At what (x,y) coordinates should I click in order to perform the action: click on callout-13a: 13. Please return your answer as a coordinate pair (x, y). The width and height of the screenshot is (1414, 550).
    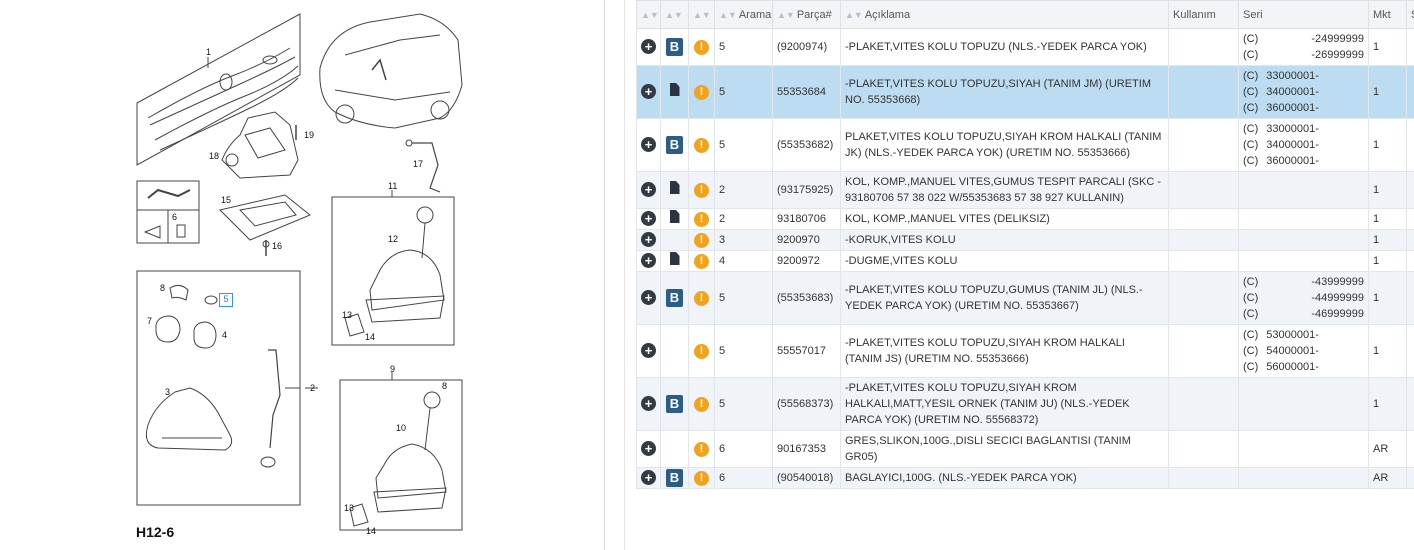
    Looking at the image, I should click on (347, 315).